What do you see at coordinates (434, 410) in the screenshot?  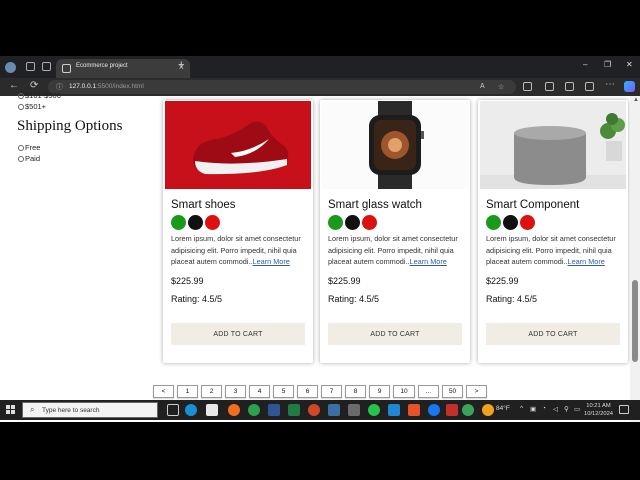 I see `facebook-icon` at bounding box center [434, 410].